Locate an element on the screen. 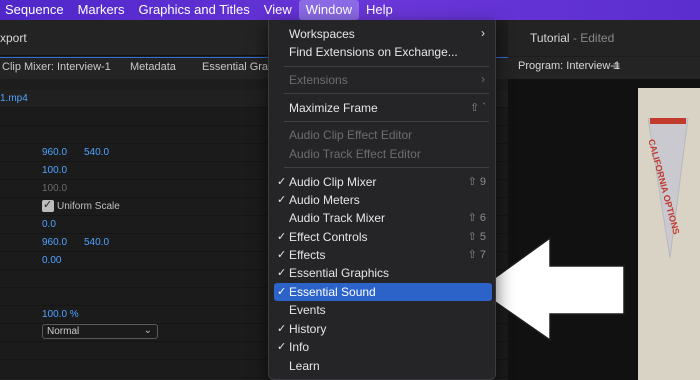  menu-item-shortcut: ⇧ 5 is located at coordinates (476, 237).